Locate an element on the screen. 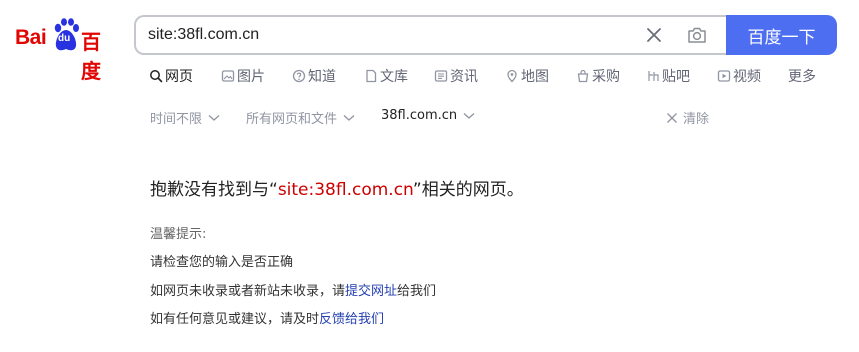 This screenshot has width=859, height=352. tab-news: 资讯 is located at coordinates (456, 76).